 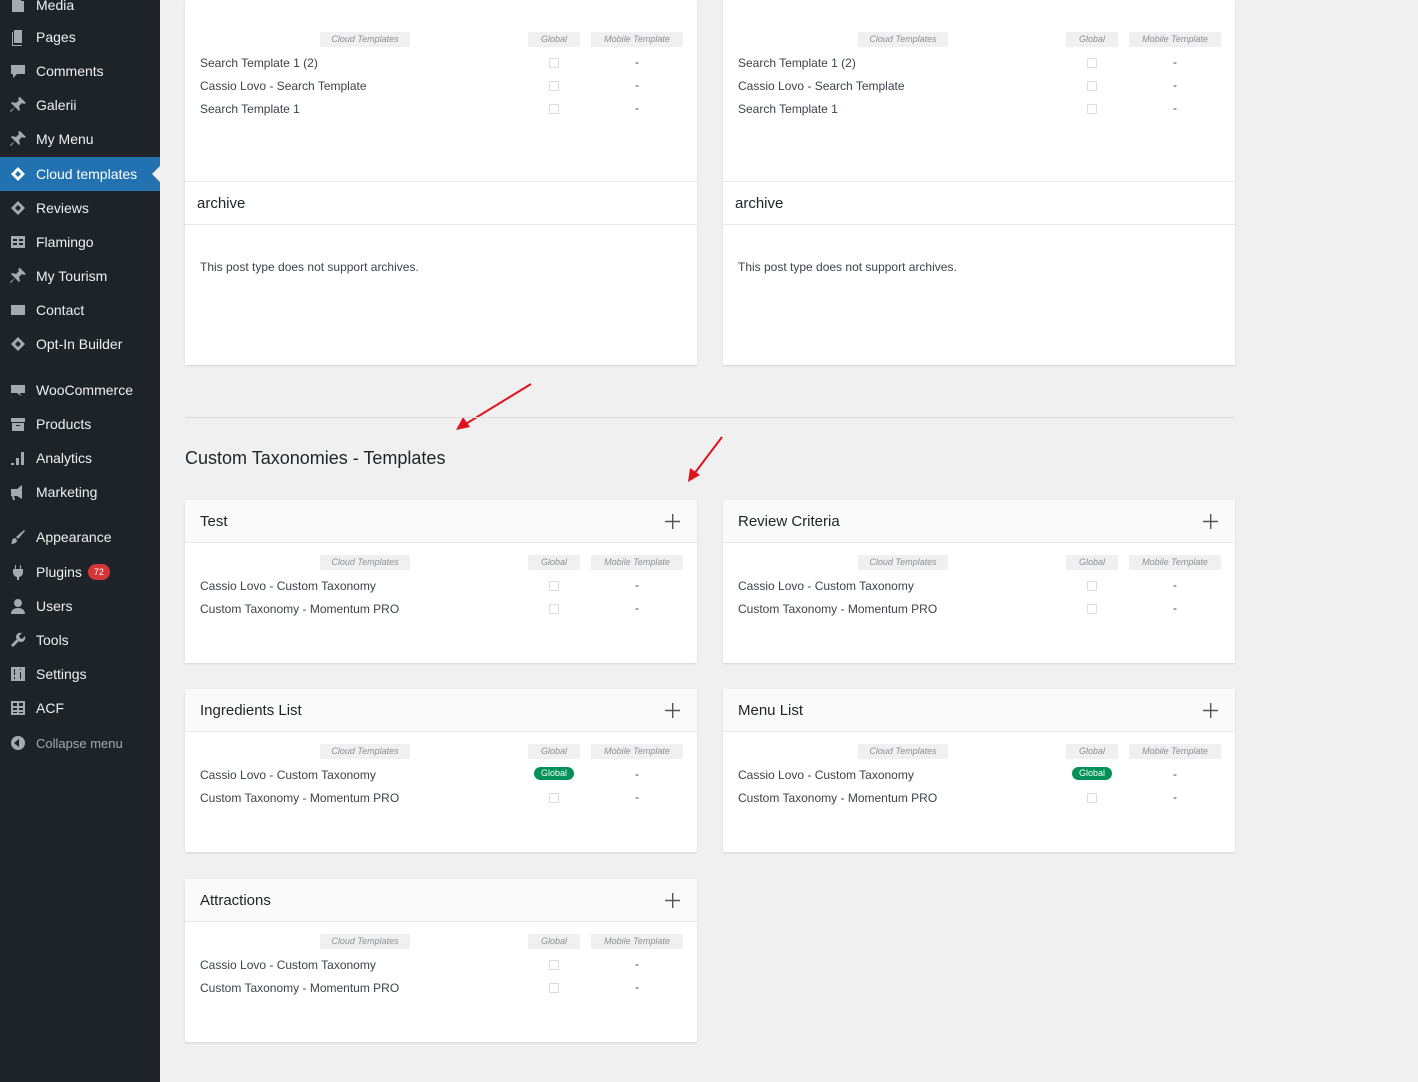 What do you see at coordinates (80, 708) in the screenshot?
I see `sidebar-item-acf: ACF` at bounding box center [80, 708].